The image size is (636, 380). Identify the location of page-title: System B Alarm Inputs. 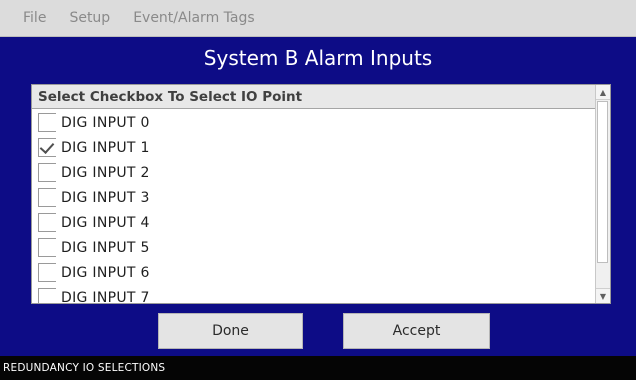
(318, 58).